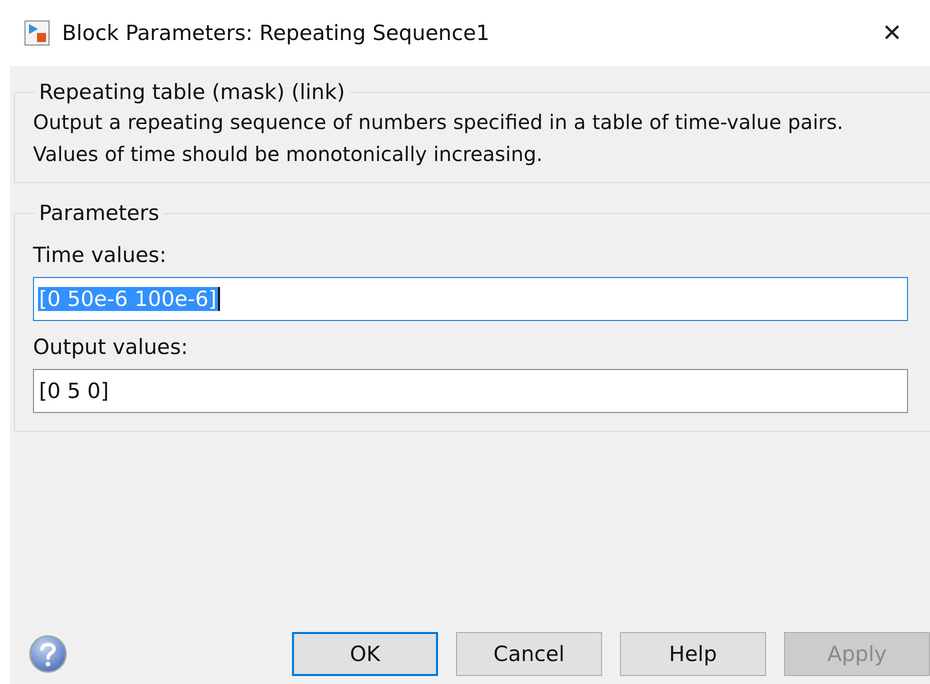  I want to click on dialog-button: OK, so click(365, 654).